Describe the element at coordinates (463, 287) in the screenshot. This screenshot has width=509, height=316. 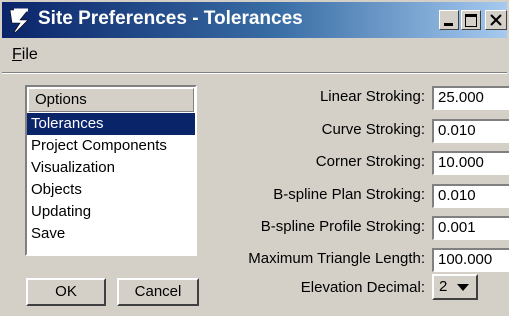
I see `dropdown-arrow-icon` at that location.